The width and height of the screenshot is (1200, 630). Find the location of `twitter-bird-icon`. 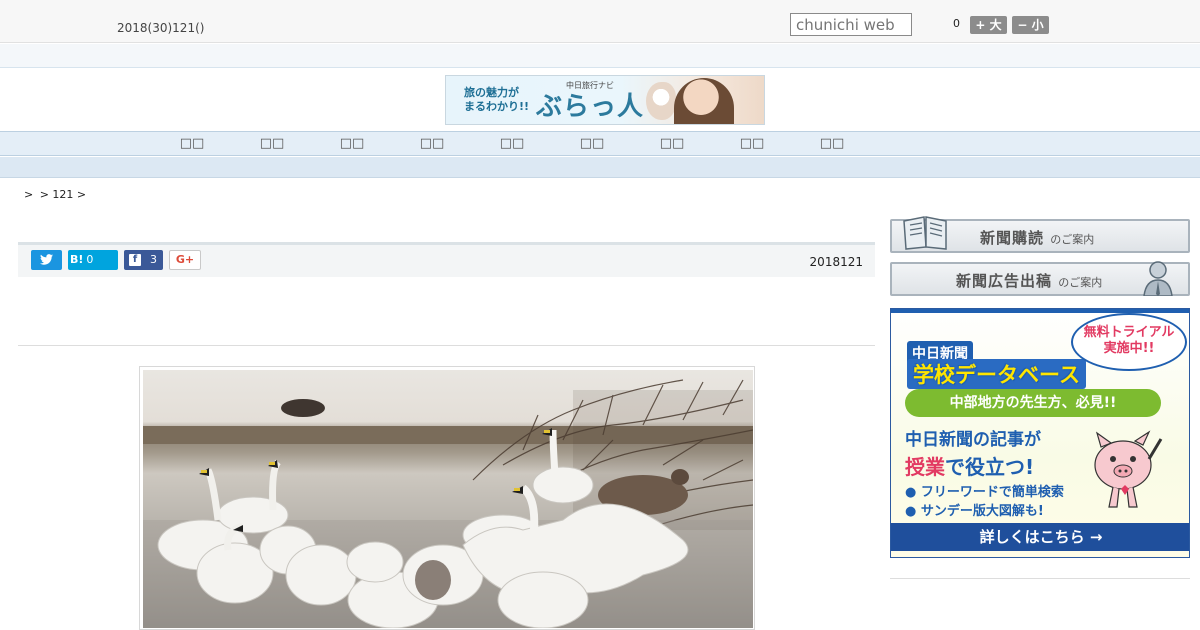

twitter-bird-icon is located at coordinates (46, 259).